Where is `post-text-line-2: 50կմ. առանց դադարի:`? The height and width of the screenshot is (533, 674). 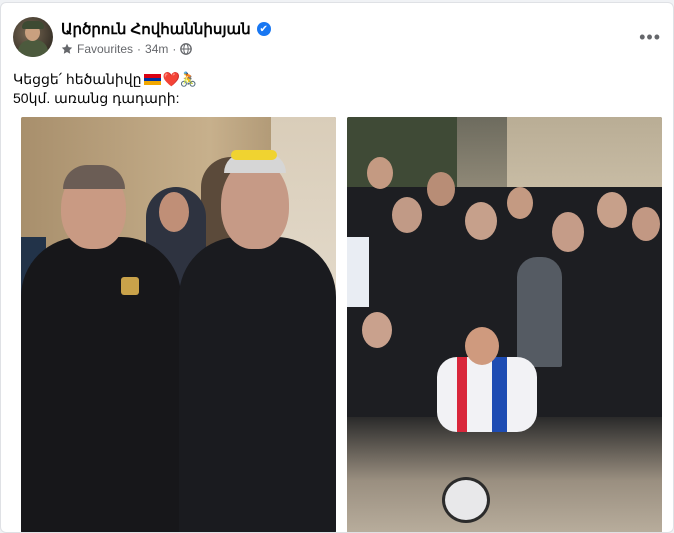
post-text-line-2: 50կմ. առանց դադարի: is located at coordinates (96, 98).